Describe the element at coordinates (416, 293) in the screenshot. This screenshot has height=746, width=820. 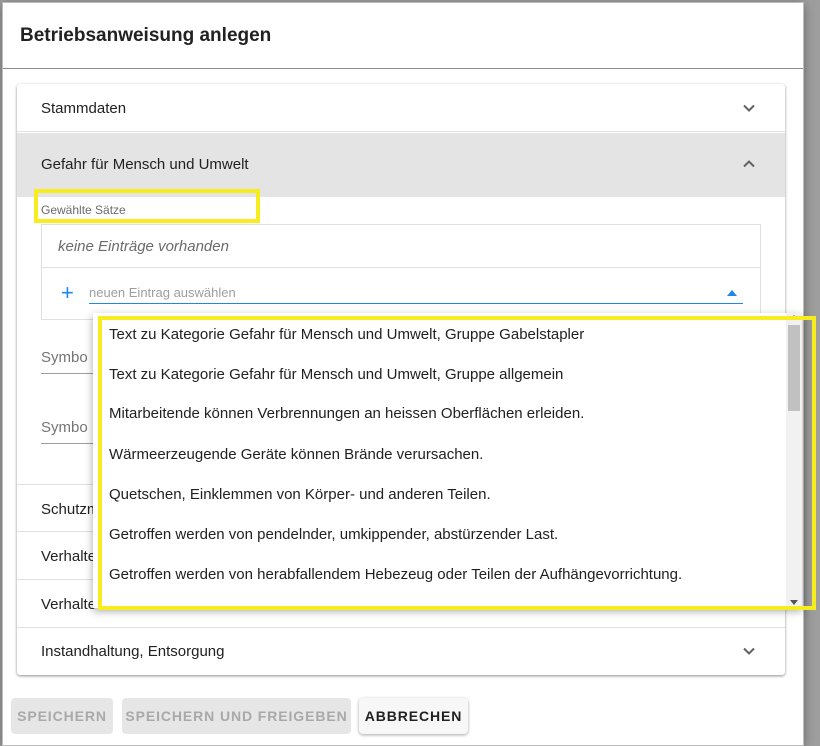
I see `new-entry-input` at that location.